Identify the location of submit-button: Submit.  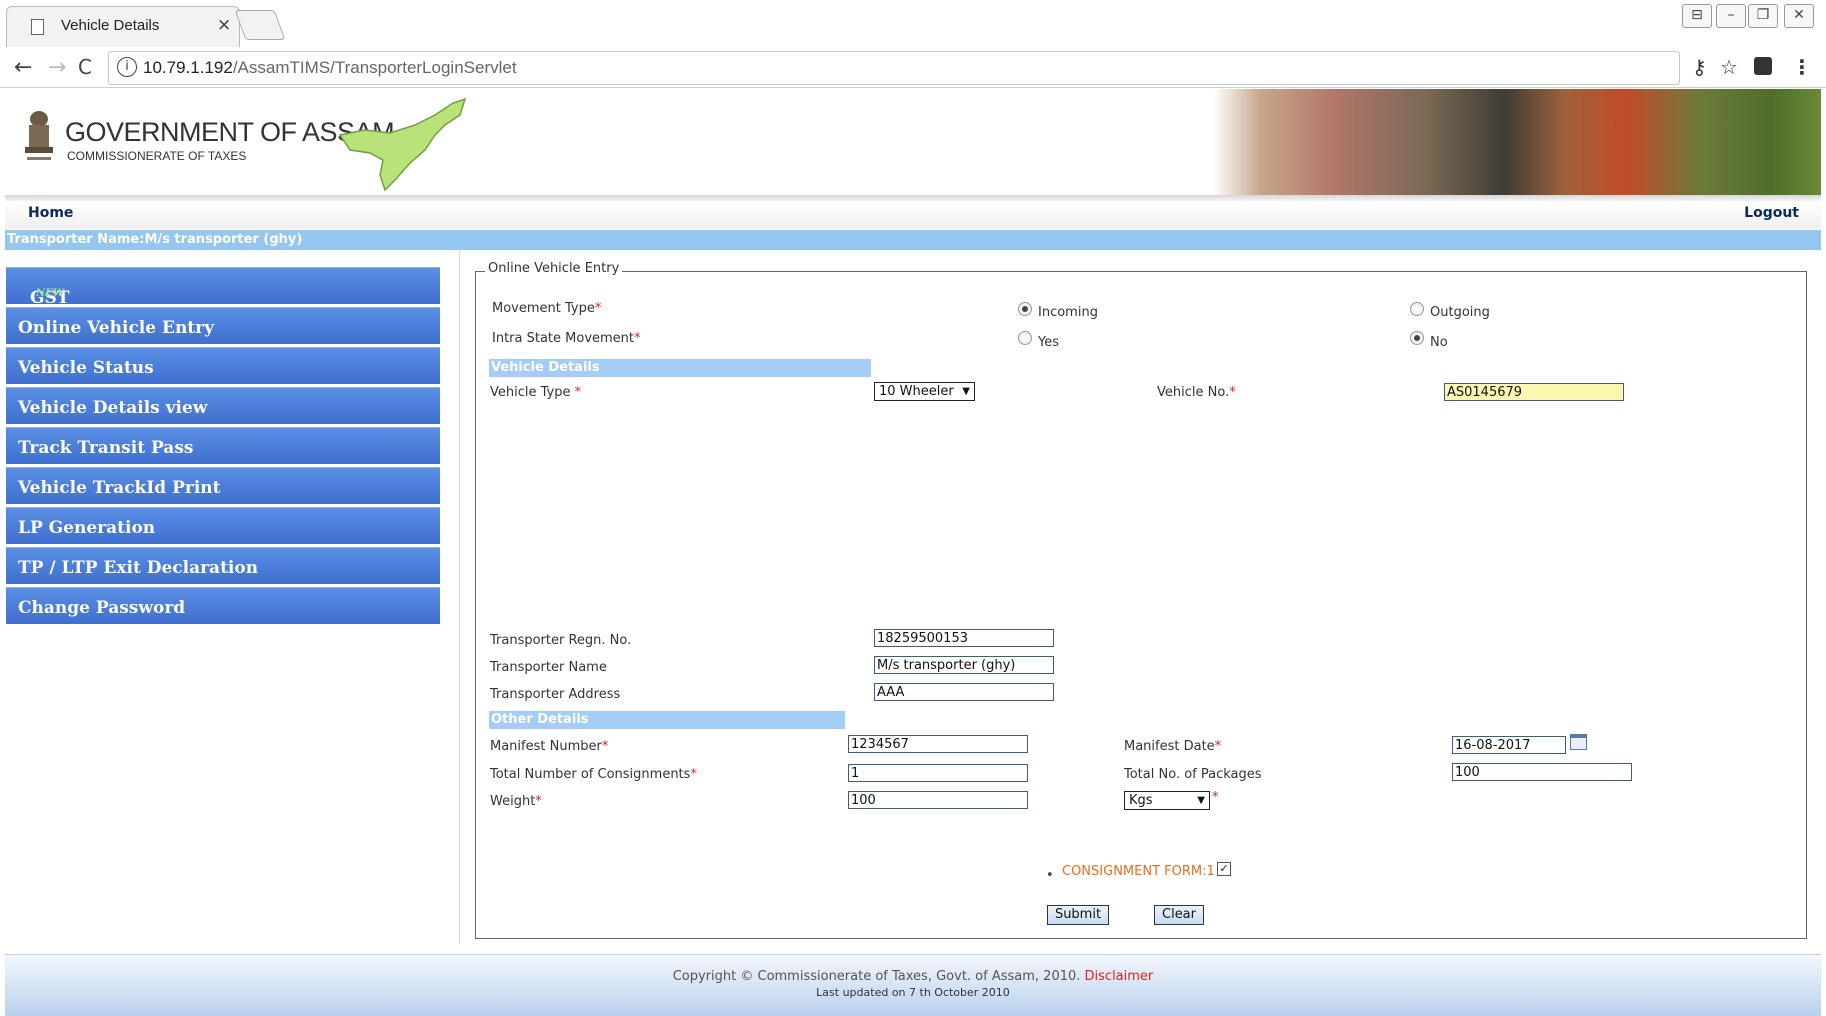
(1078, 915).